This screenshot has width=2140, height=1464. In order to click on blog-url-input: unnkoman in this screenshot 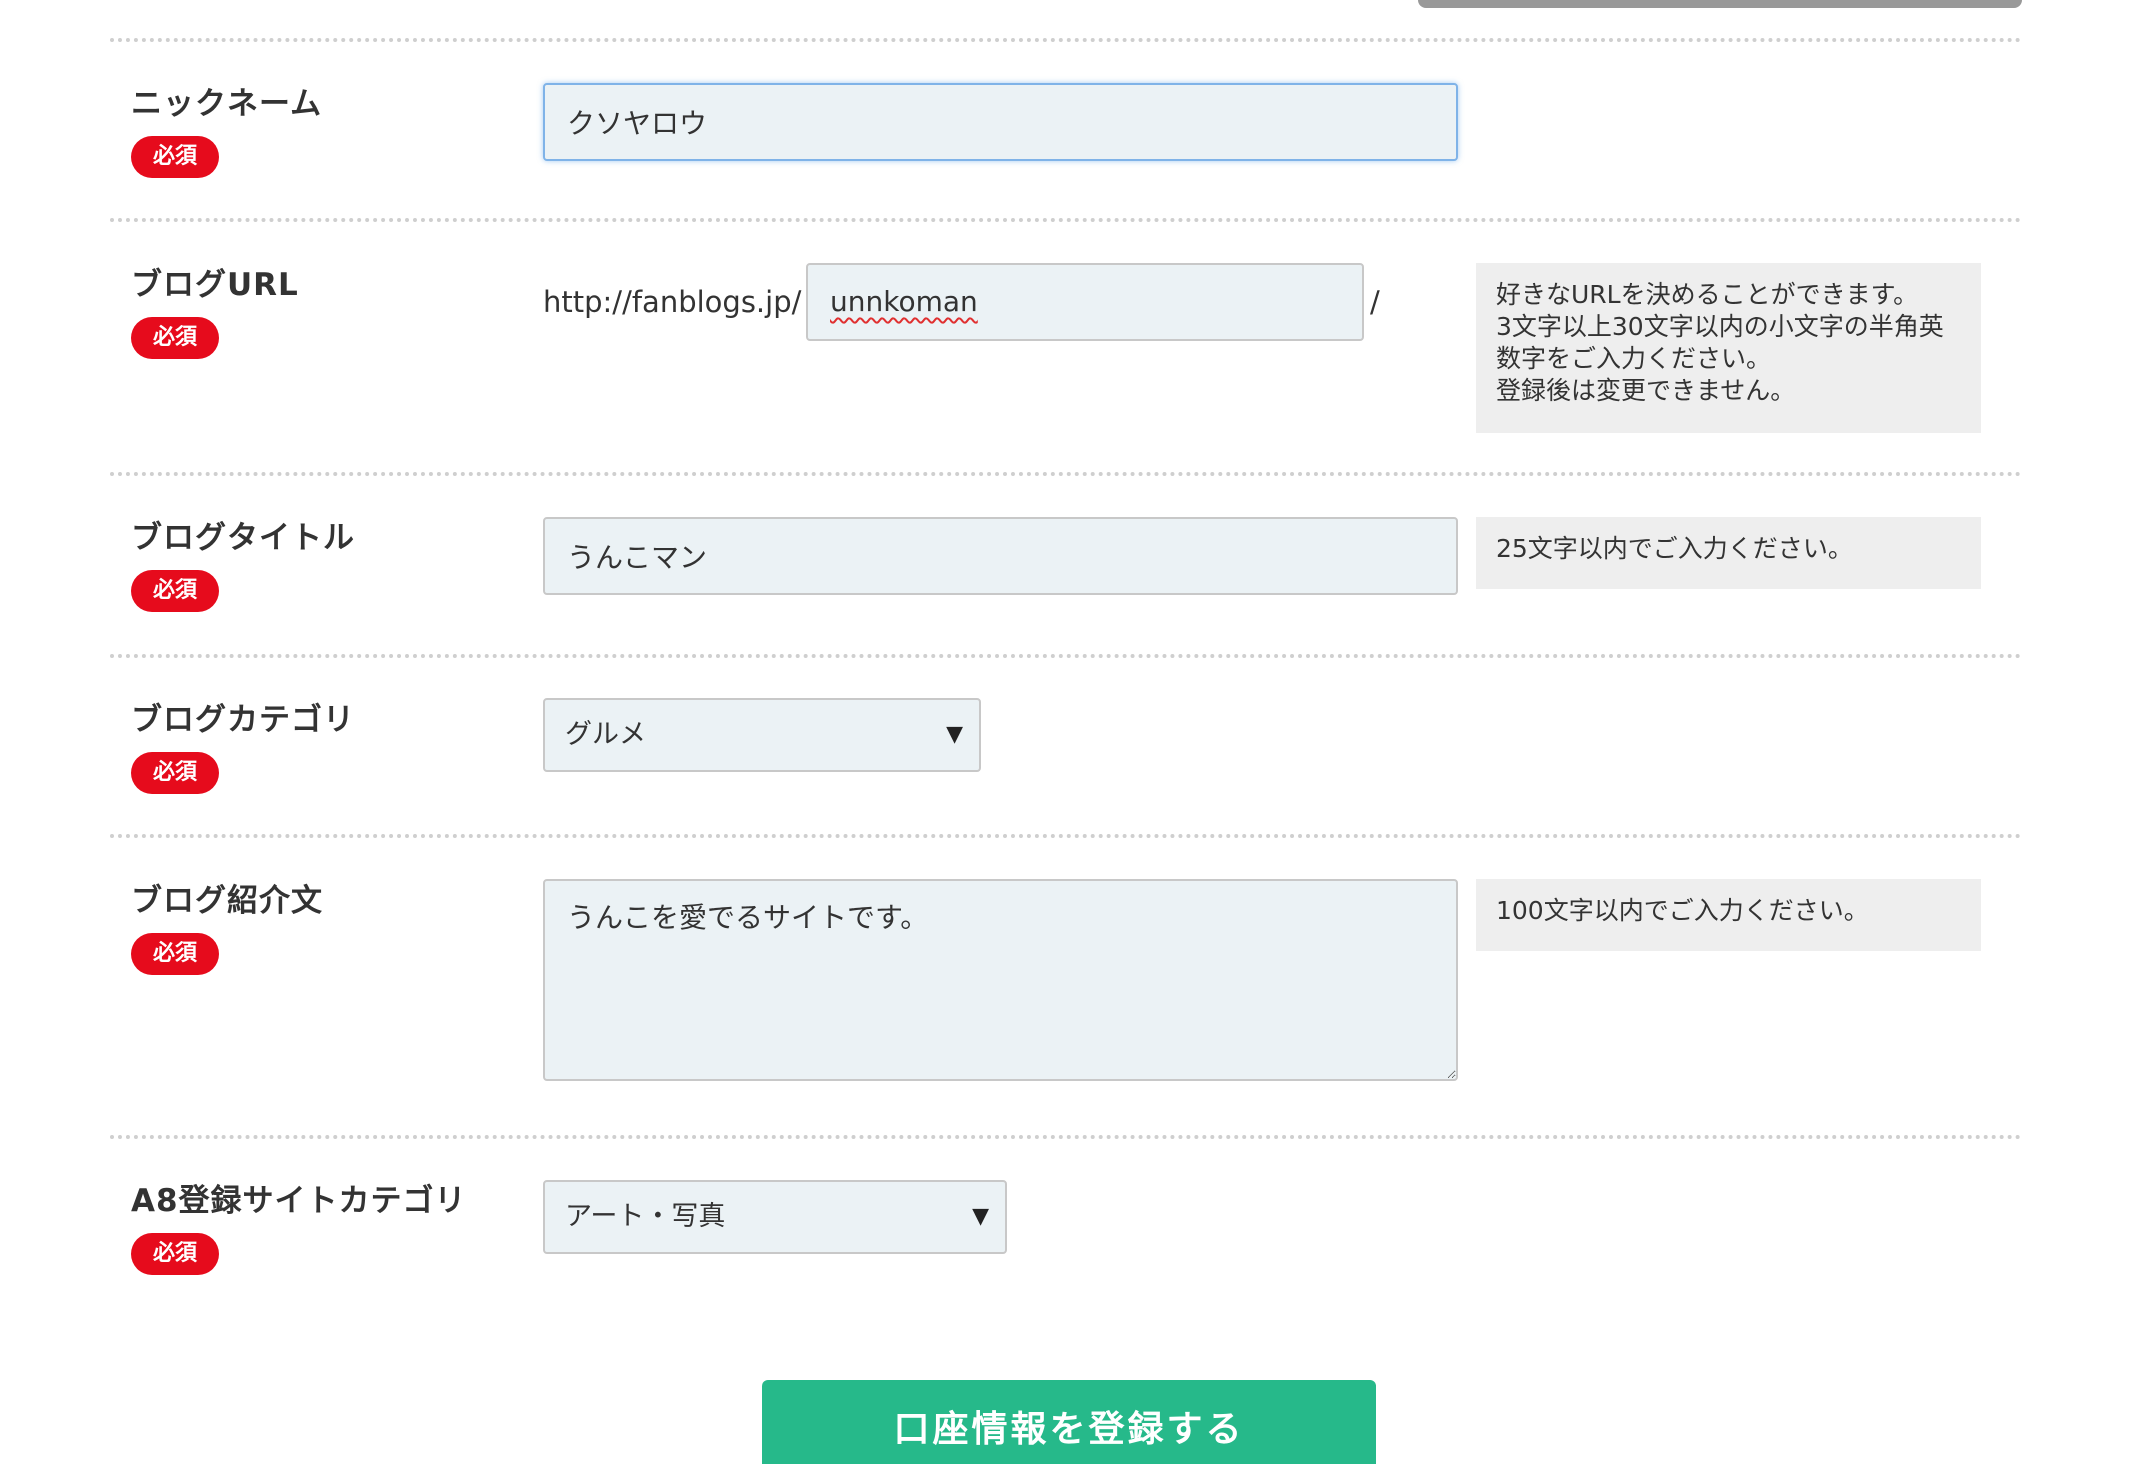, I will do `click(1085, 302)`.